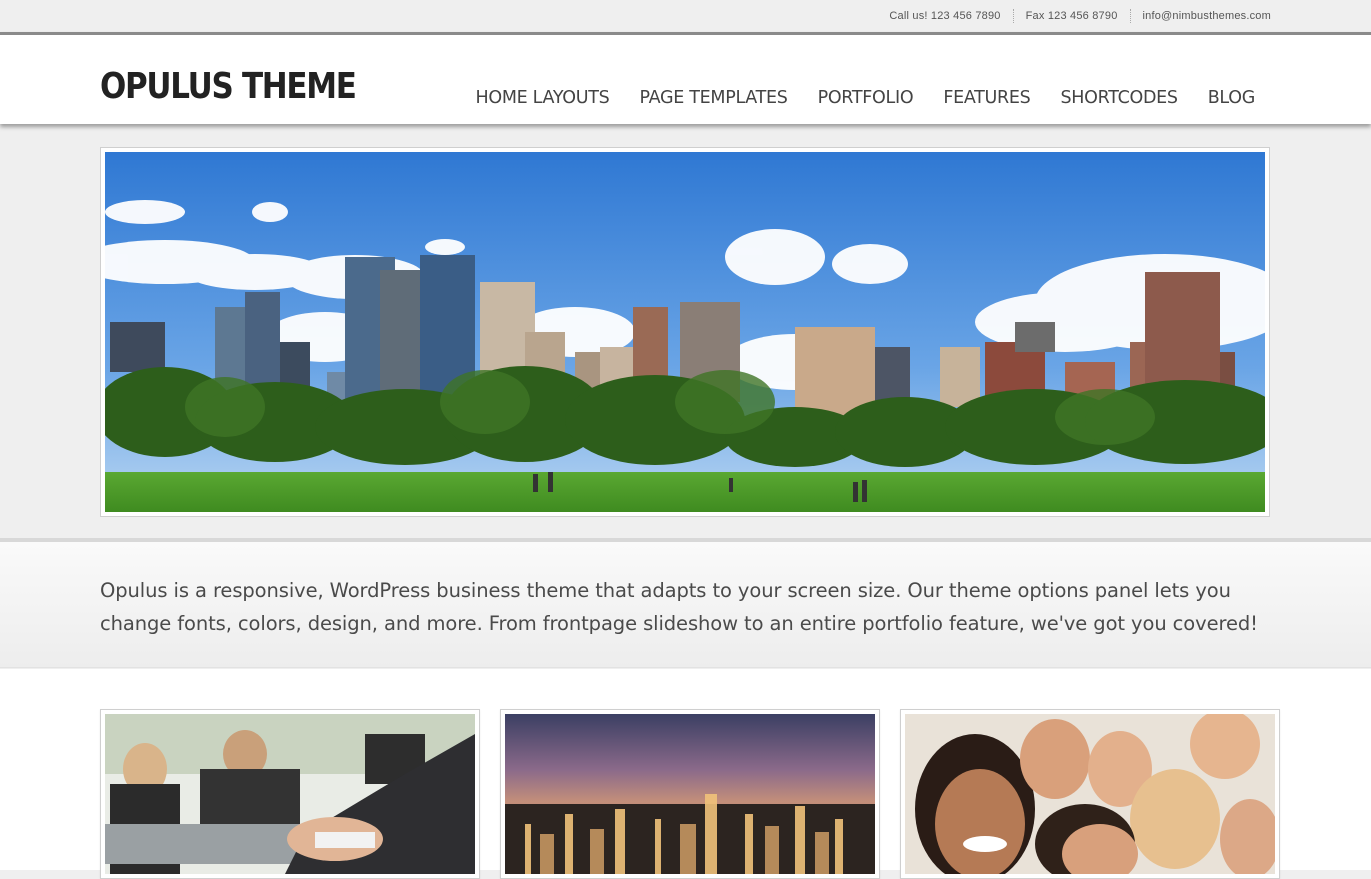 The height and width of the screenshot is (879, 1371). I want to click on email-link: info@nimbusthemes.com, so click(1201, 16).